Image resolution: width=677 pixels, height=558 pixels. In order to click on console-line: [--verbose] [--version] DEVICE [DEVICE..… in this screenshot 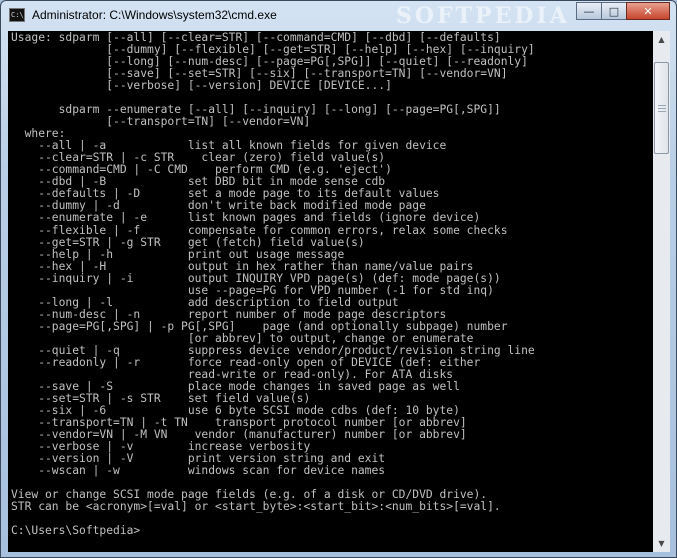, I will do `click(201, 86)`.